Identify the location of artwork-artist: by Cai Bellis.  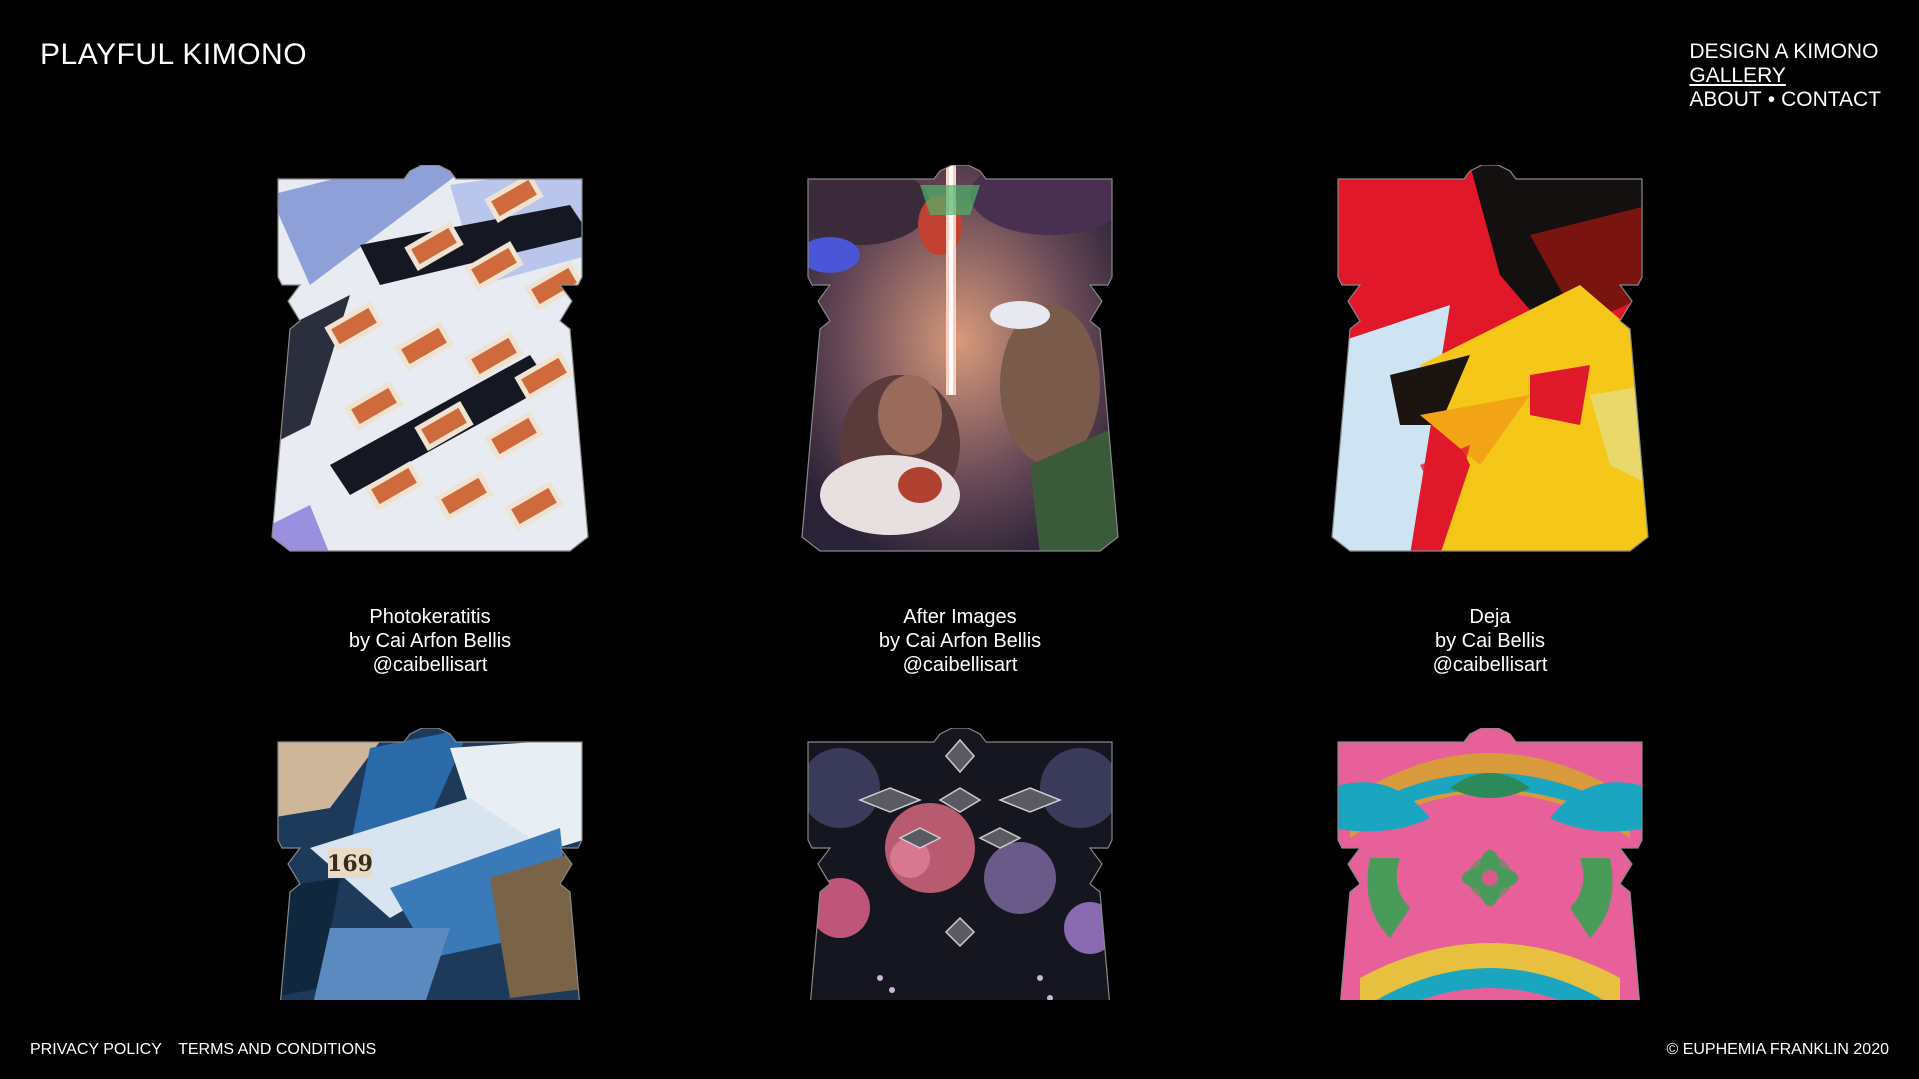
(1490, 641).